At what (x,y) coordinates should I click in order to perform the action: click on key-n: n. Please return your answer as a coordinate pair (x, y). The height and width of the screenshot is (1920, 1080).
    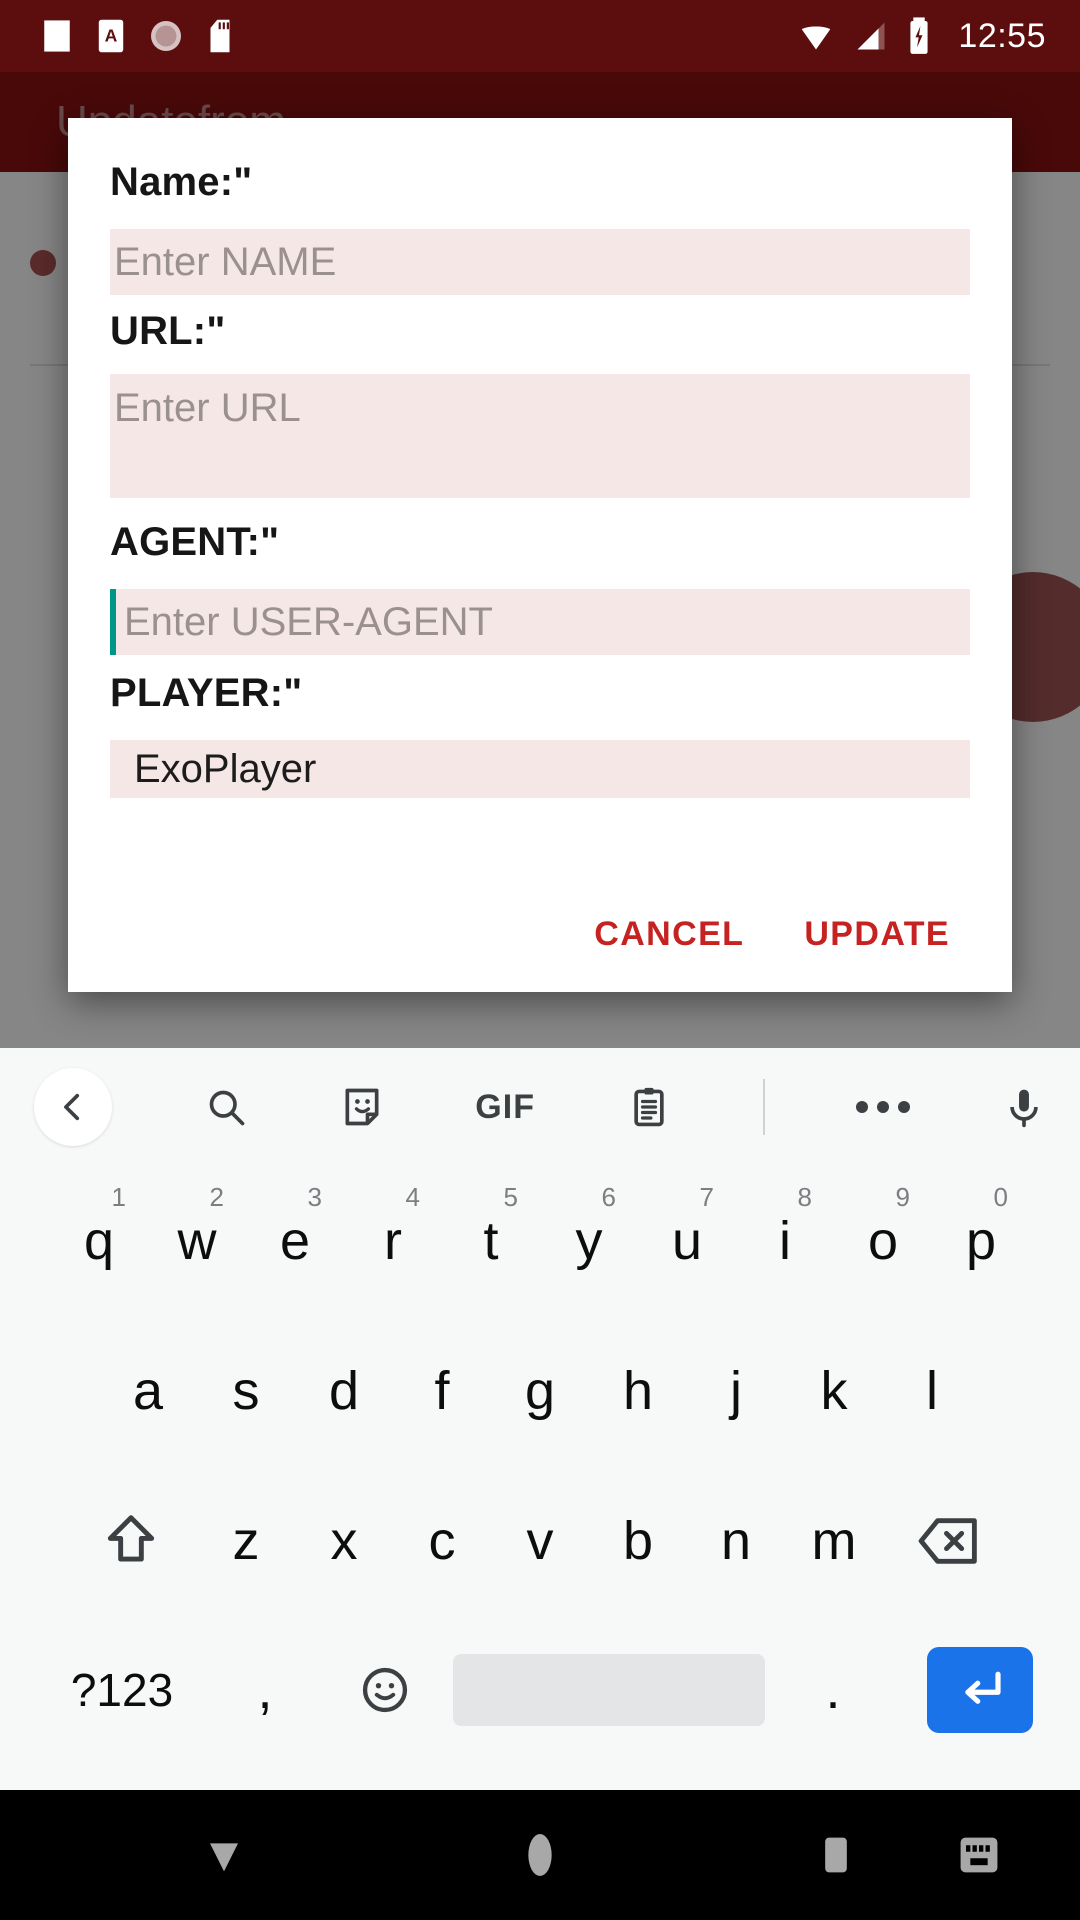
    Looking at the image, I should click on (736, 1541).